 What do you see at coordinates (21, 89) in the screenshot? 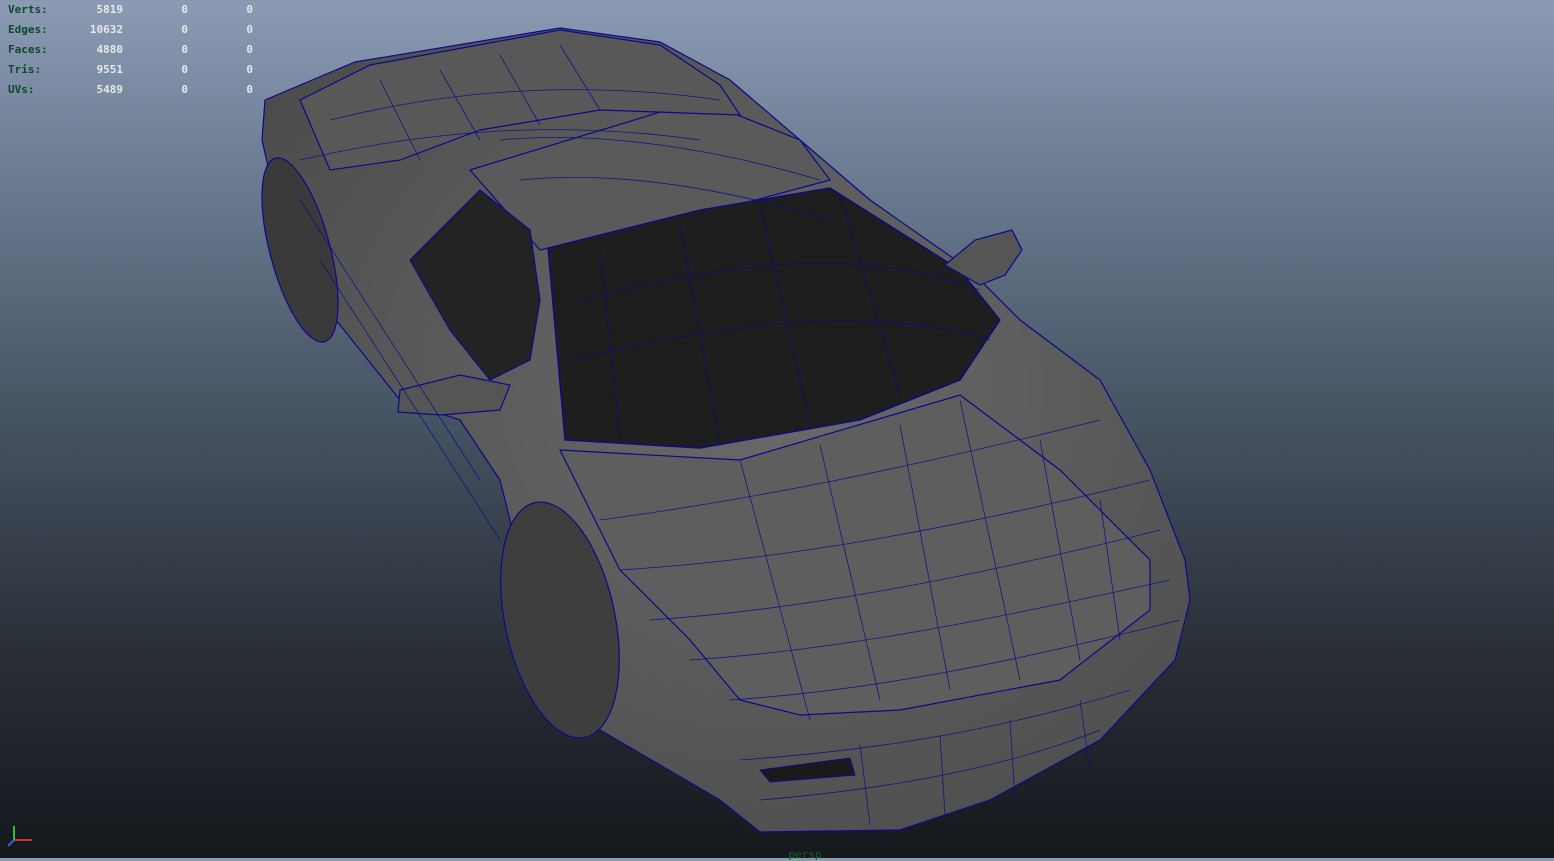
I see `hud-label: UVs:` at bounding box center [21, 89].